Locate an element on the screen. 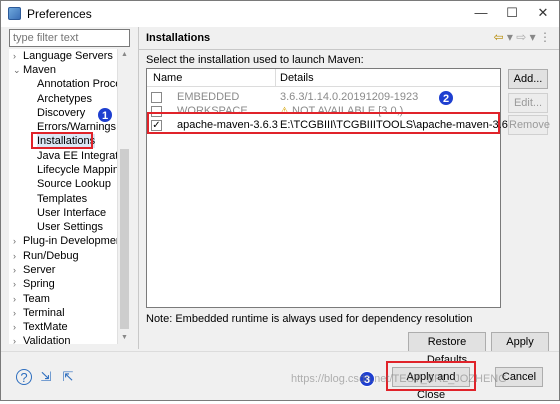 This screenshot has height=404, width=560. navigation-icons: ⇦ ▾ ⇨ ▾ ⋮ is located at coordinates (522, 37).